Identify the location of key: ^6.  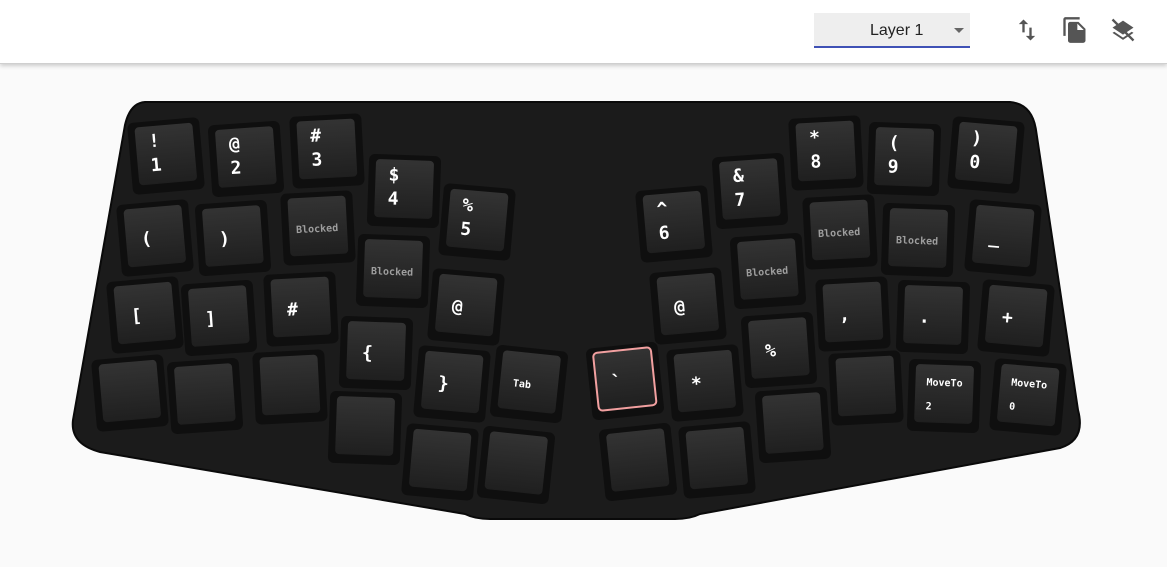
(674, 224).